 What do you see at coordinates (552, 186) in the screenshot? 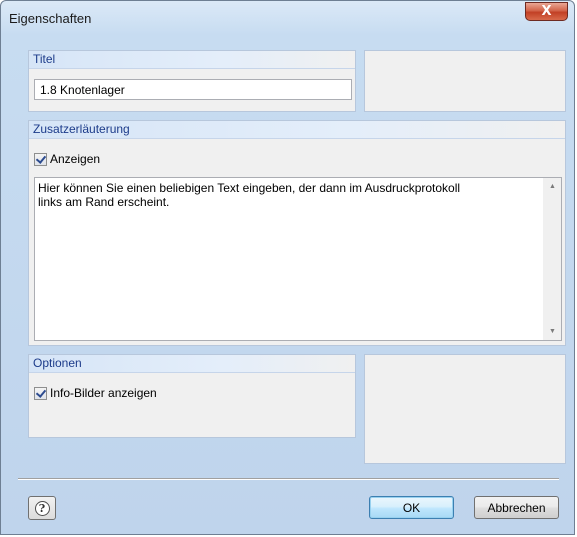
I see `scroll-up-icon: ▲` at bounding box center [552, 186].